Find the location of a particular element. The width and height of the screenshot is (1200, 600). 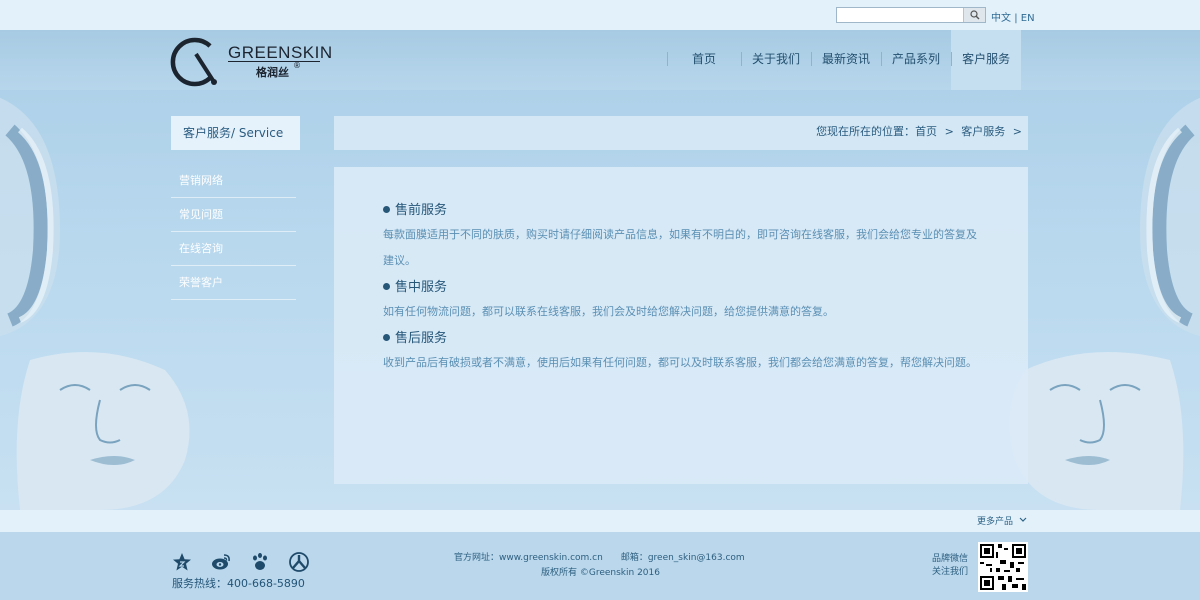

social-links is located at coordinates (240, 562).